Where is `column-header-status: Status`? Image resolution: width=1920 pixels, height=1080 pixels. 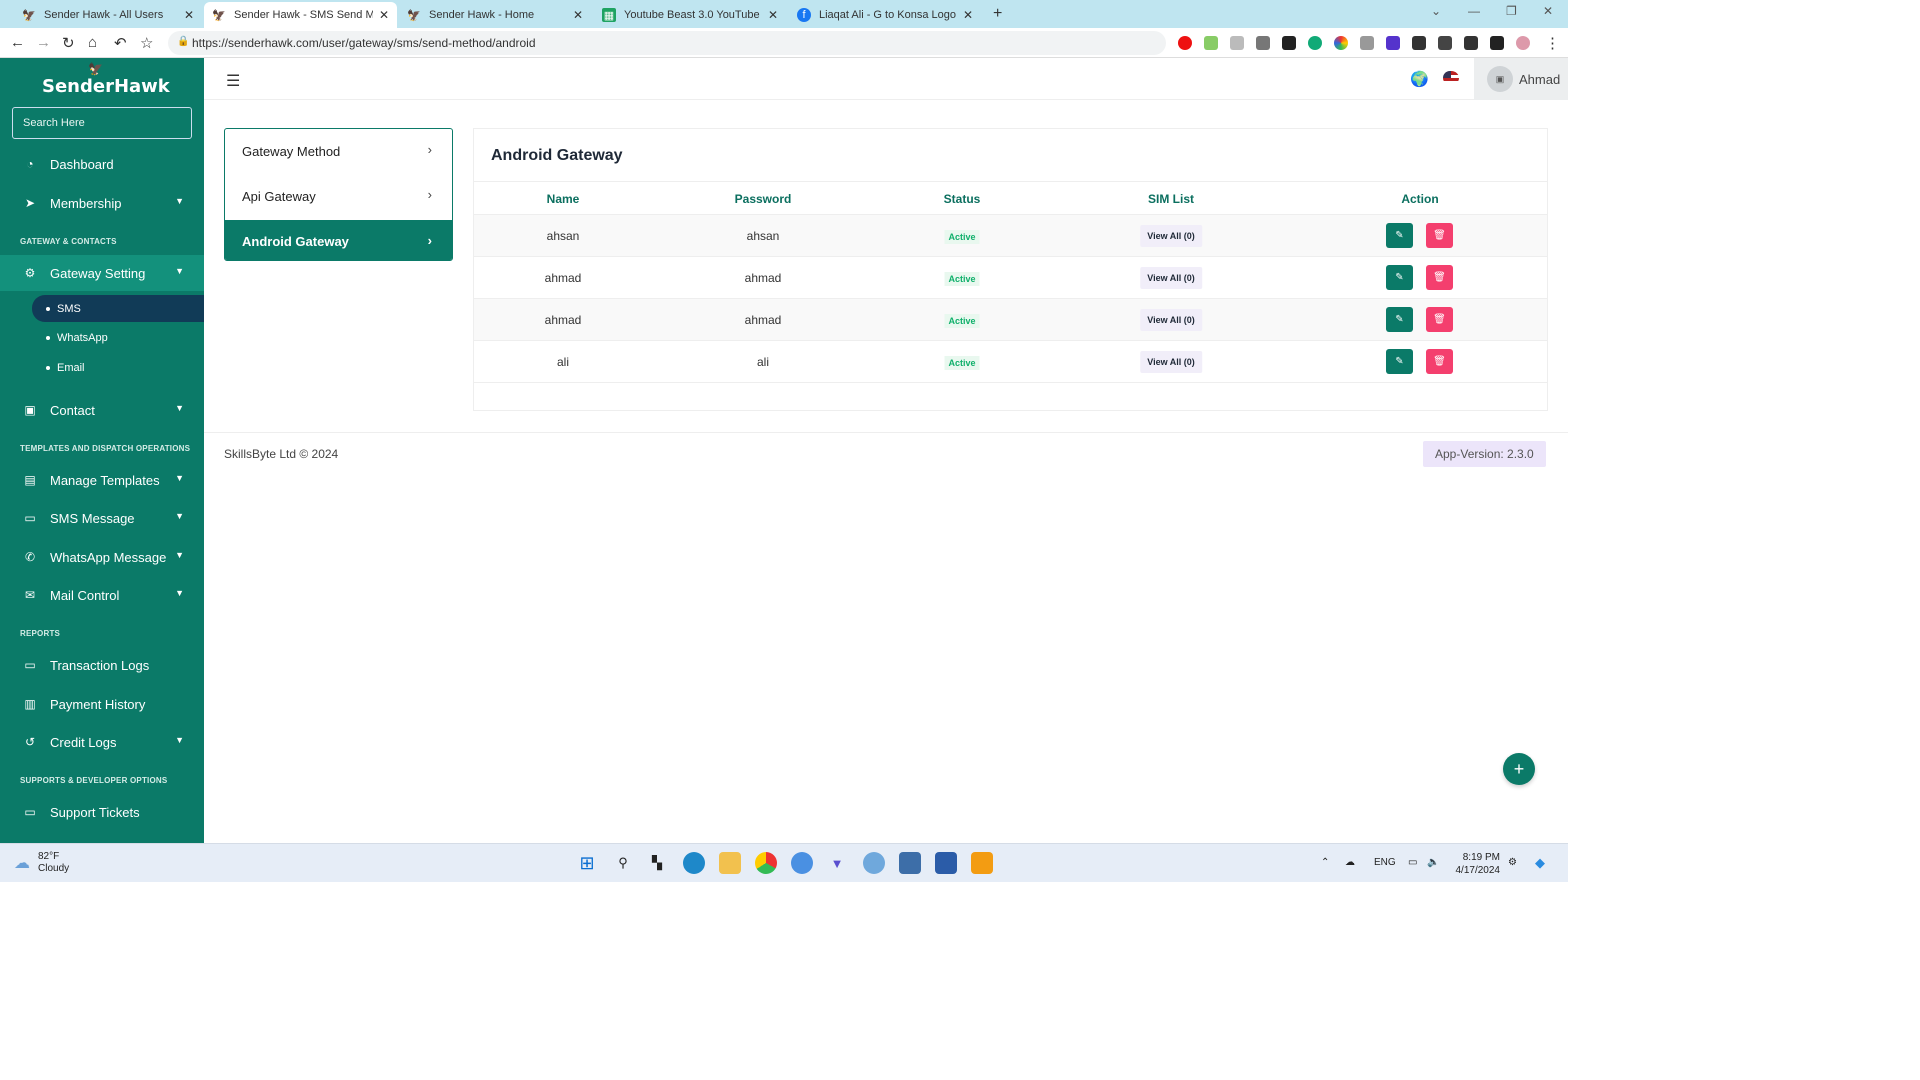 column-header-status: Status is located at coordinates (962, 199).